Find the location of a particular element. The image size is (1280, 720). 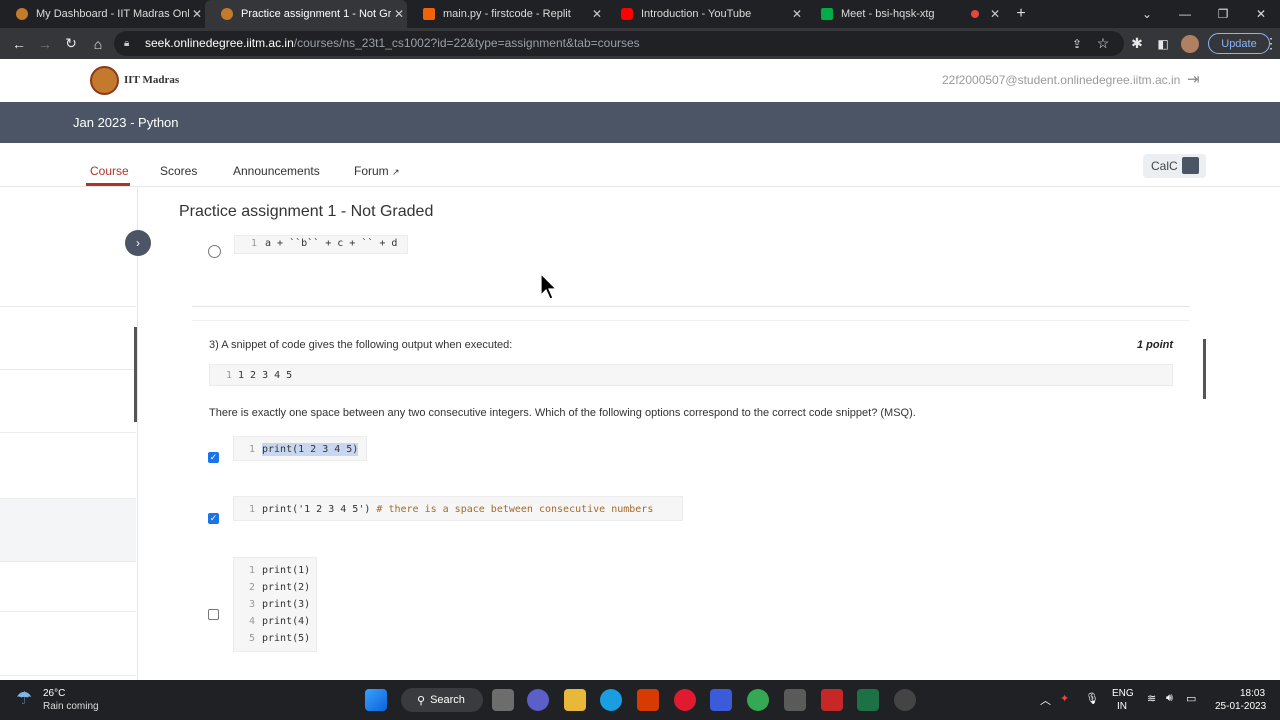

opera-icon is located at coordinates (685, 700).